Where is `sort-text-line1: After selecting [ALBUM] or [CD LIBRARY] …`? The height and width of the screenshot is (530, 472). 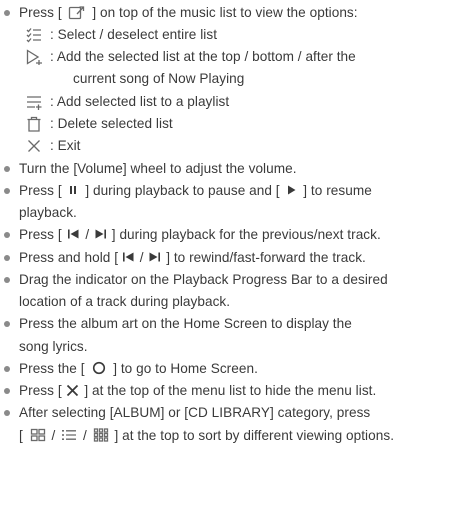
sort-text-line1: After selecting [ALBUM] or [CD LIBRARY] … is located at coordinates (195, 412).